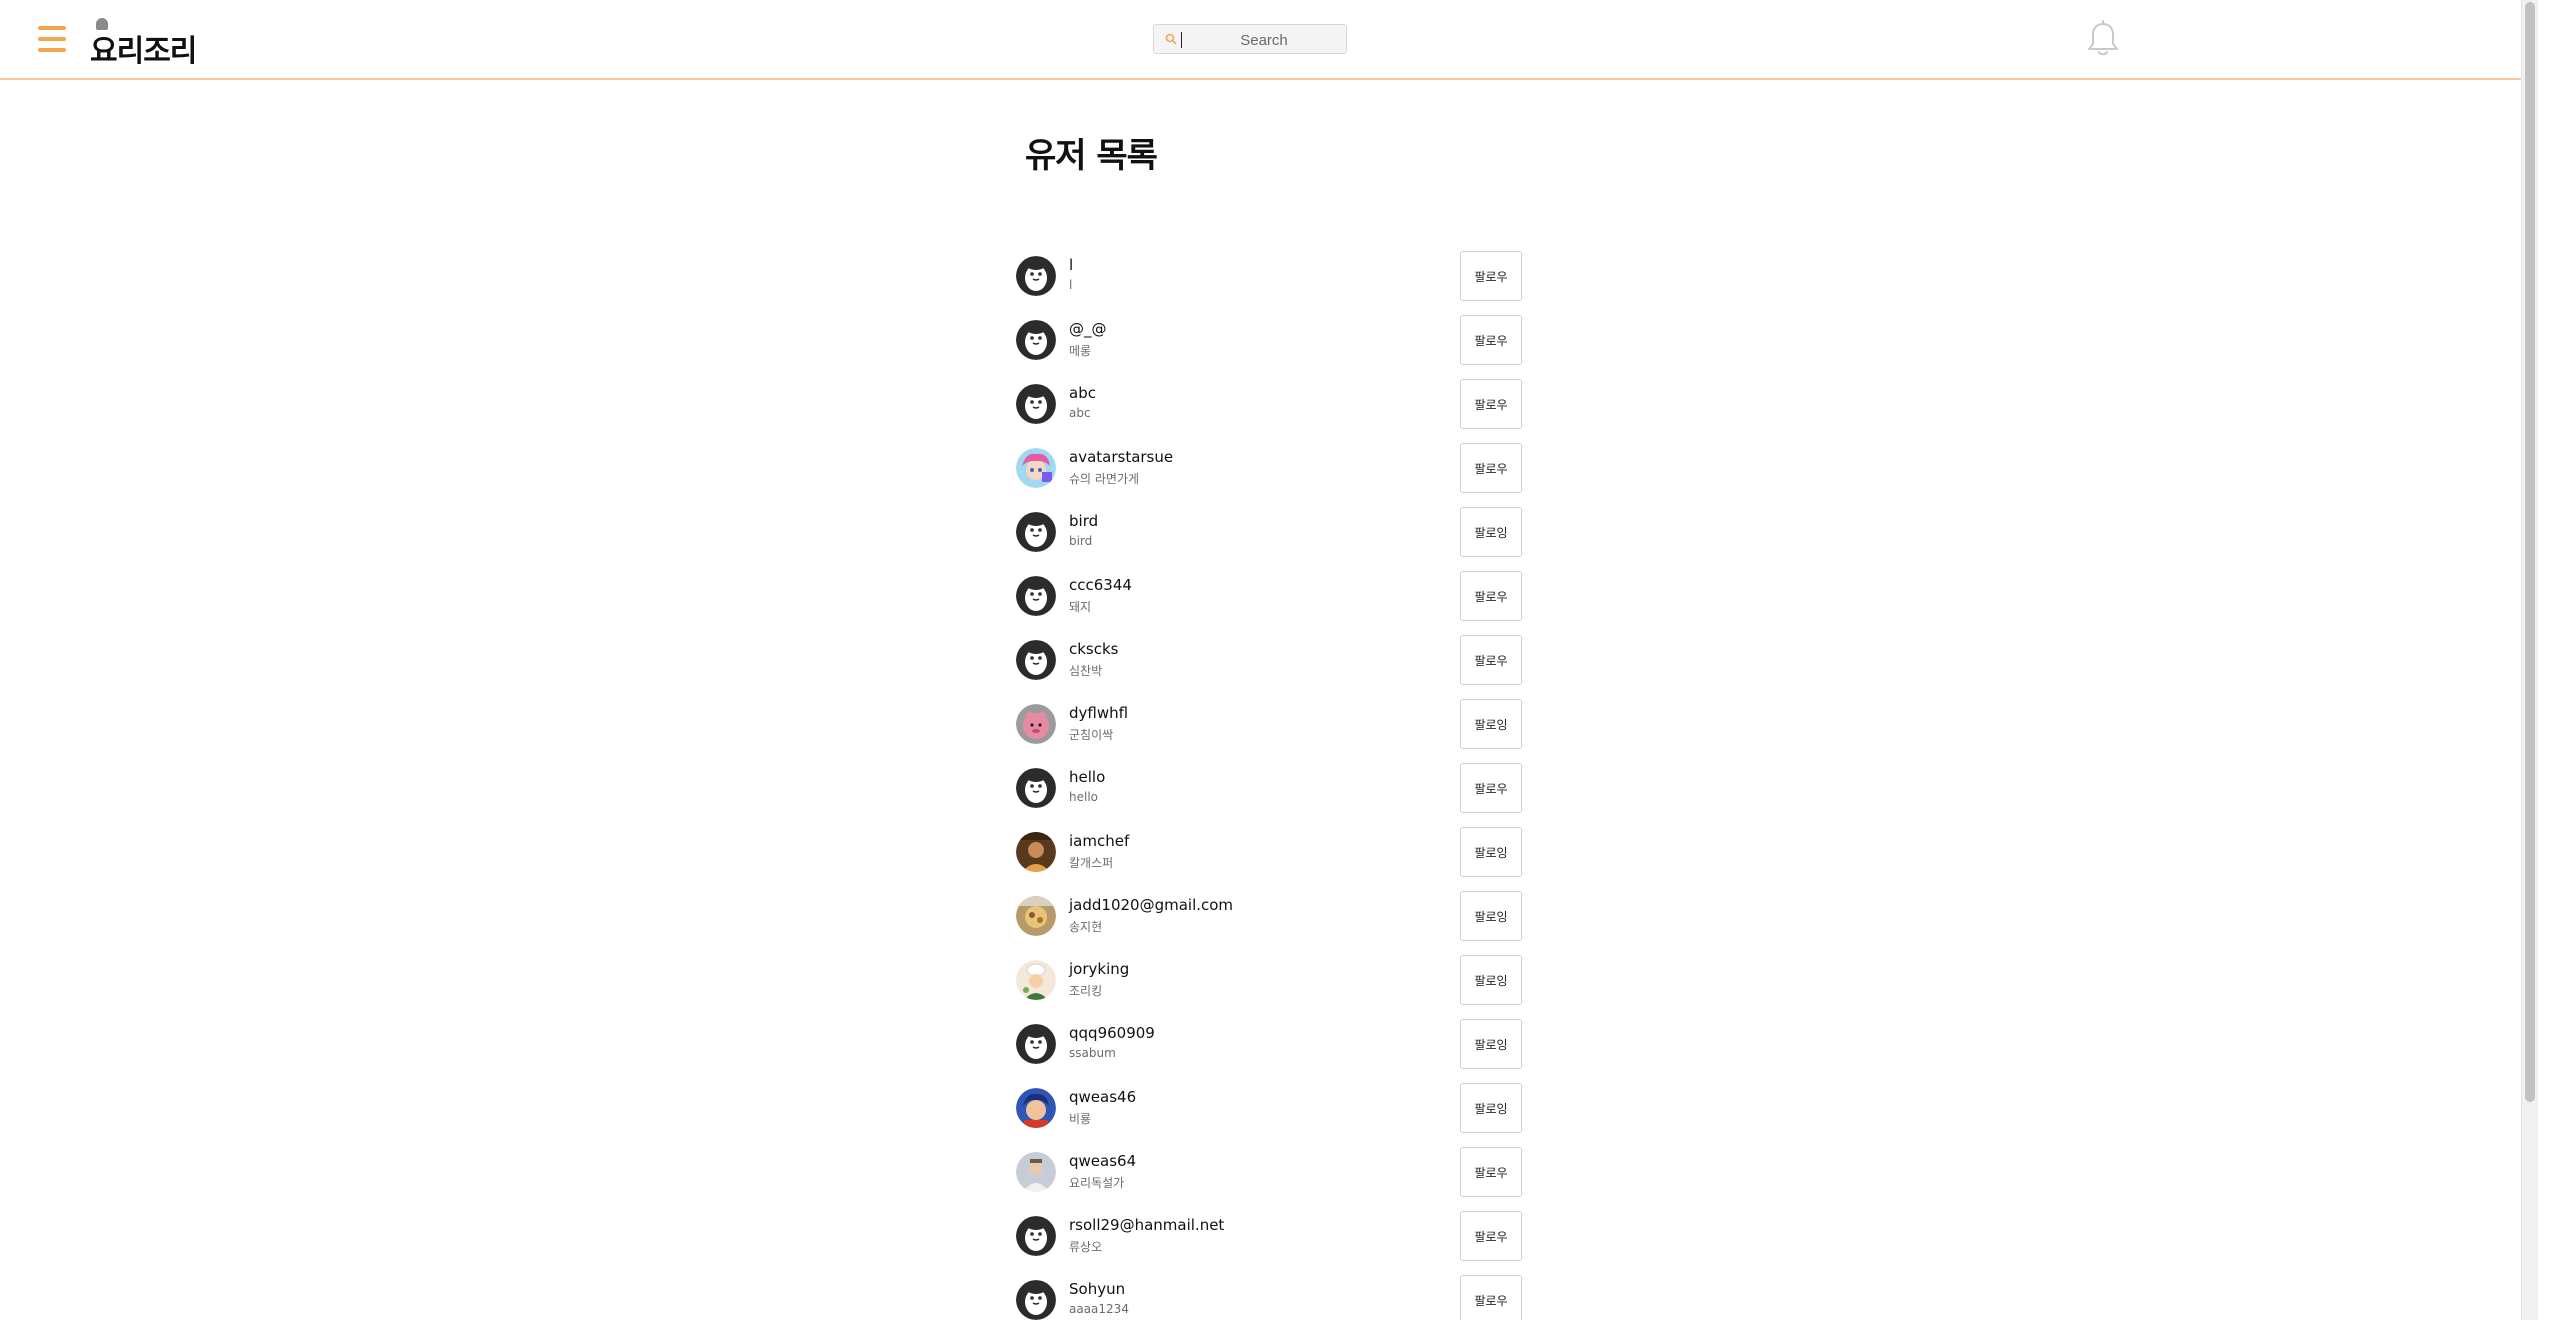 The width and height of the screenshot is (2554, 1320). What do you see at coordinates (1087, 777) in the screenshot?
I see `user-name: hello` at bounding box center [1087, 777].